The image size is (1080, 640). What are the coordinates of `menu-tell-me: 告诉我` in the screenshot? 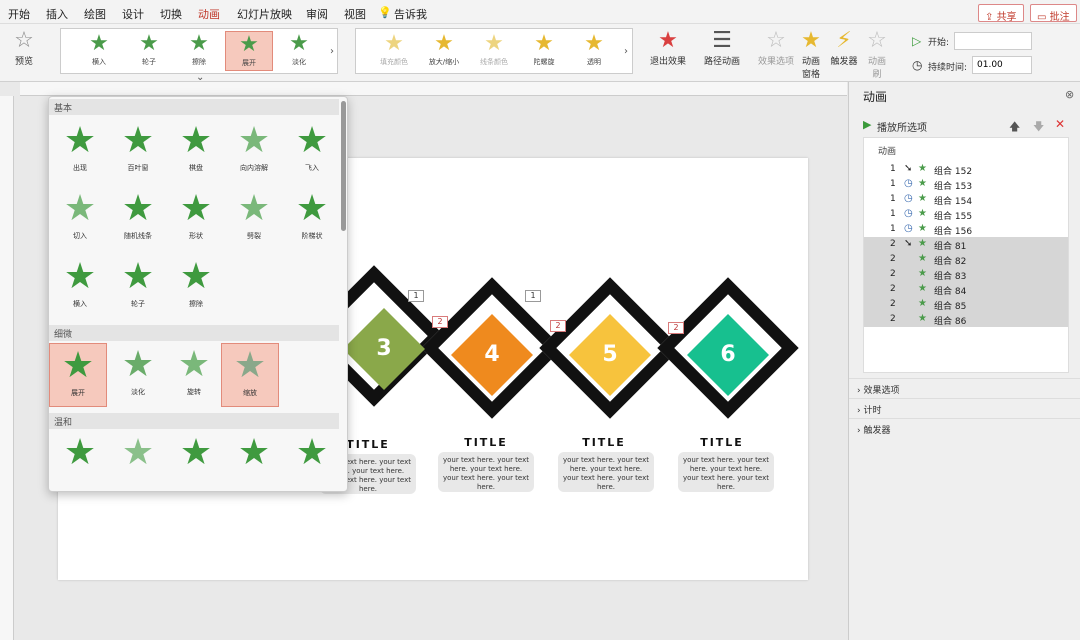 It's located at (410, 14).